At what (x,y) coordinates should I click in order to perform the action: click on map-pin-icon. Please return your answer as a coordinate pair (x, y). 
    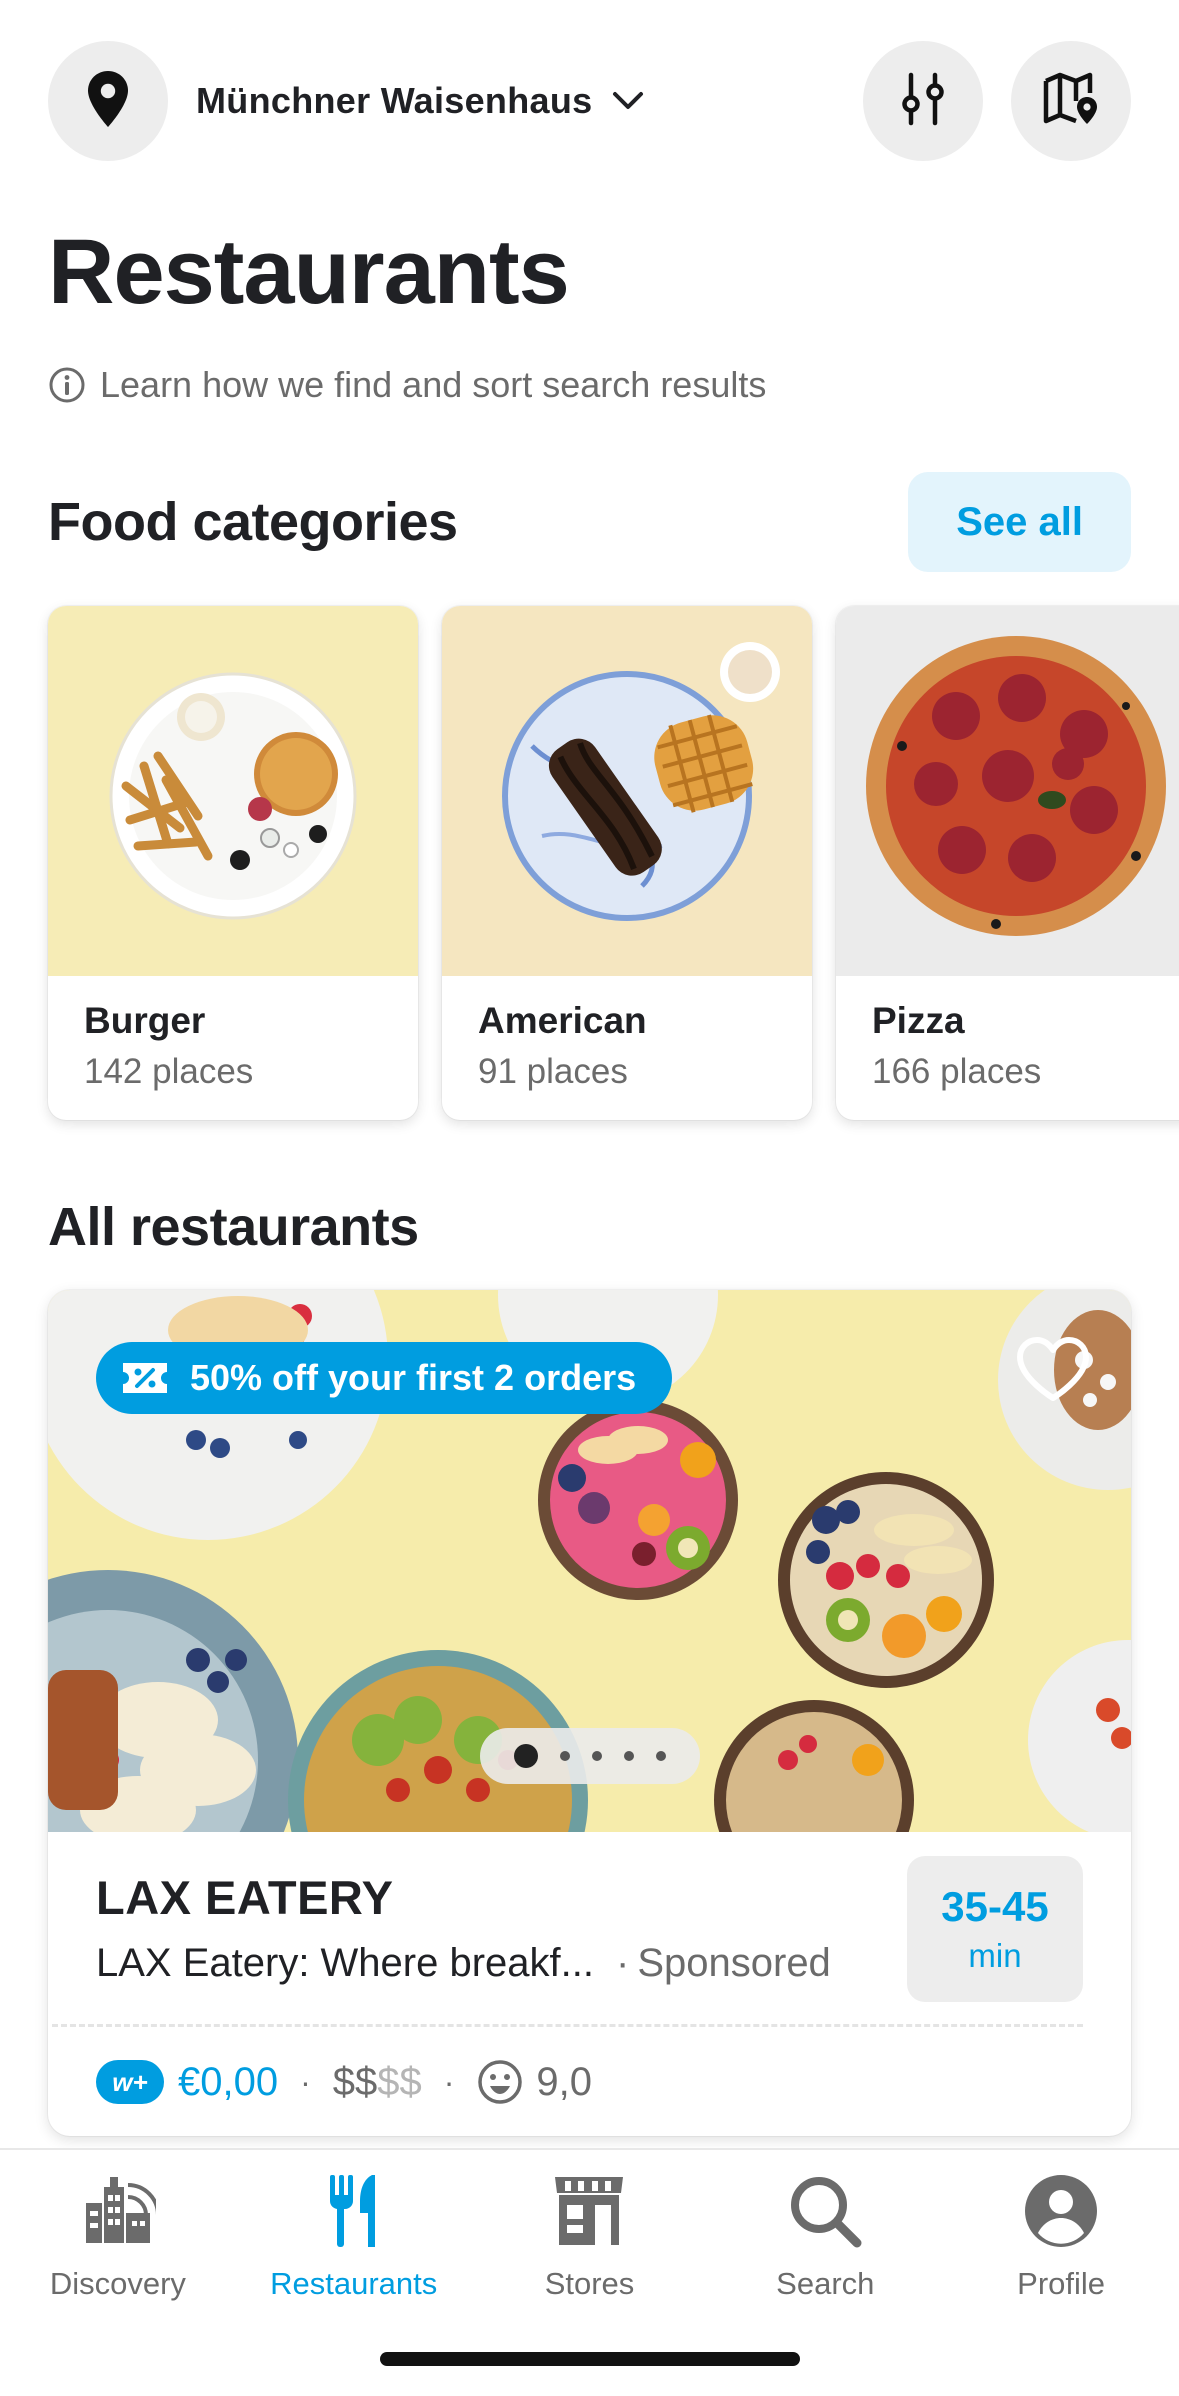
    Looking at the image, I should click on (108, 101).